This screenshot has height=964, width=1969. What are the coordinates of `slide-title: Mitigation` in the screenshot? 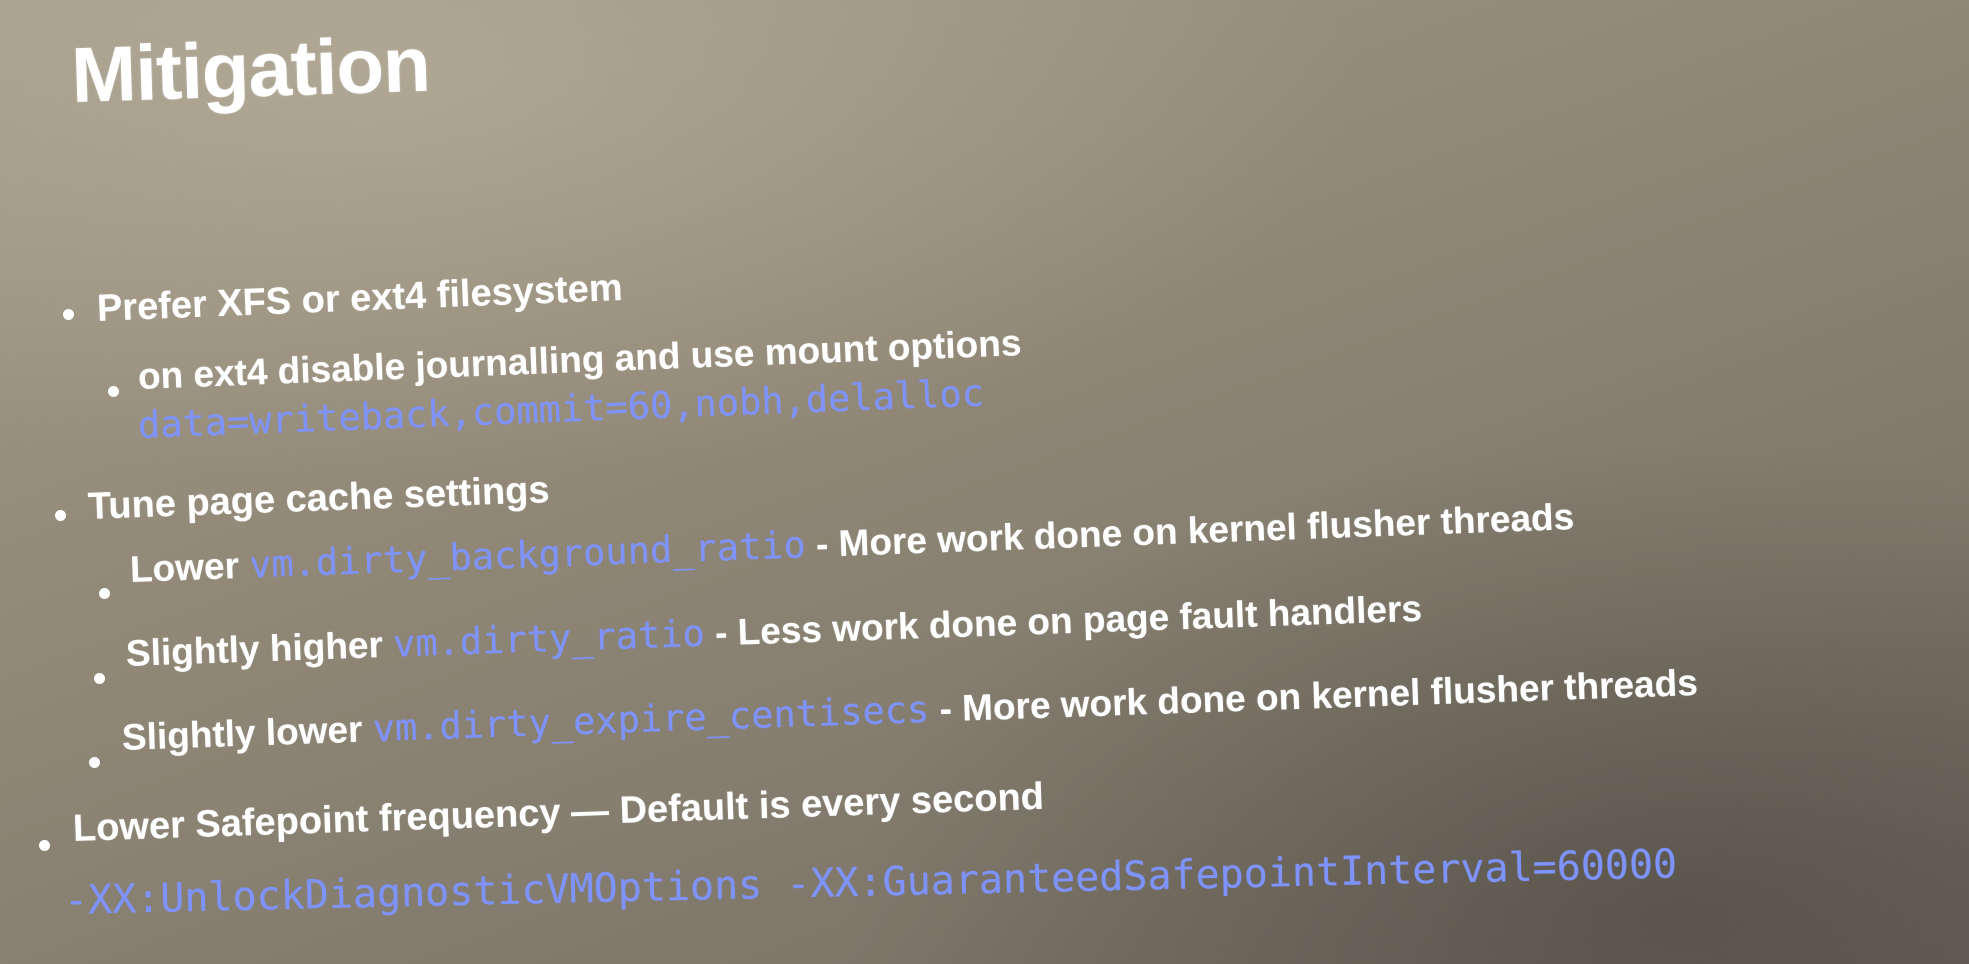 It's located at (250, 69).